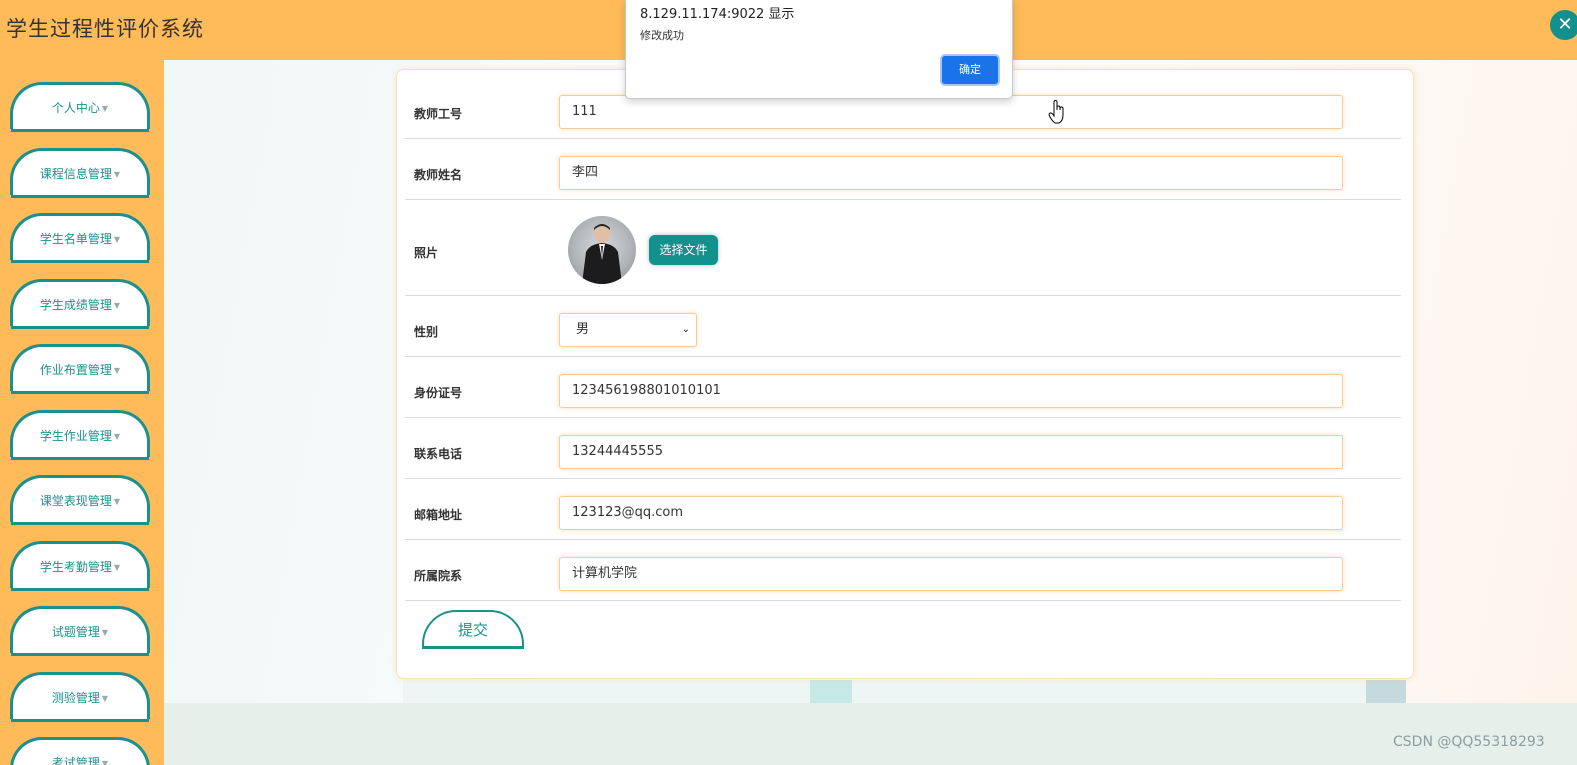 The height and width of the screenshot is (765, 1577). I want to click on alert-title: 8.129.11.174:9022 显示, so click(717, 14).